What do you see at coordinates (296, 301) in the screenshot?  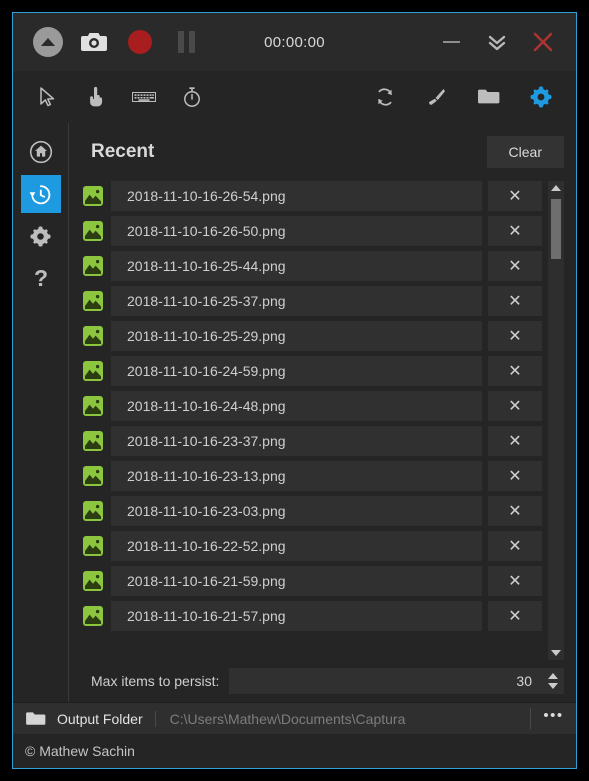 I see `recent-item-filename: 2018-11-10-16-25-37.png` at bounding box center [296, 301].